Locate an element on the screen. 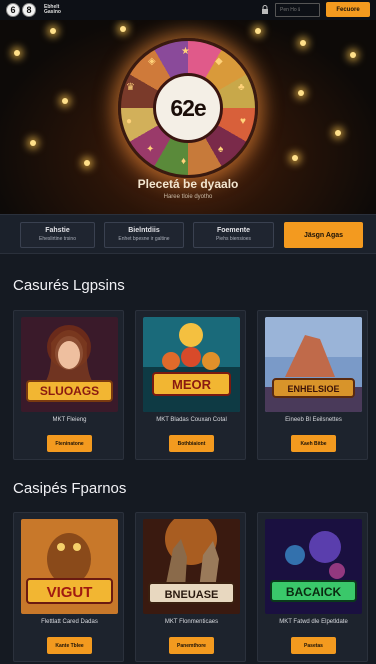  play-button: Fteninatone is located at coordinates (69, 443).